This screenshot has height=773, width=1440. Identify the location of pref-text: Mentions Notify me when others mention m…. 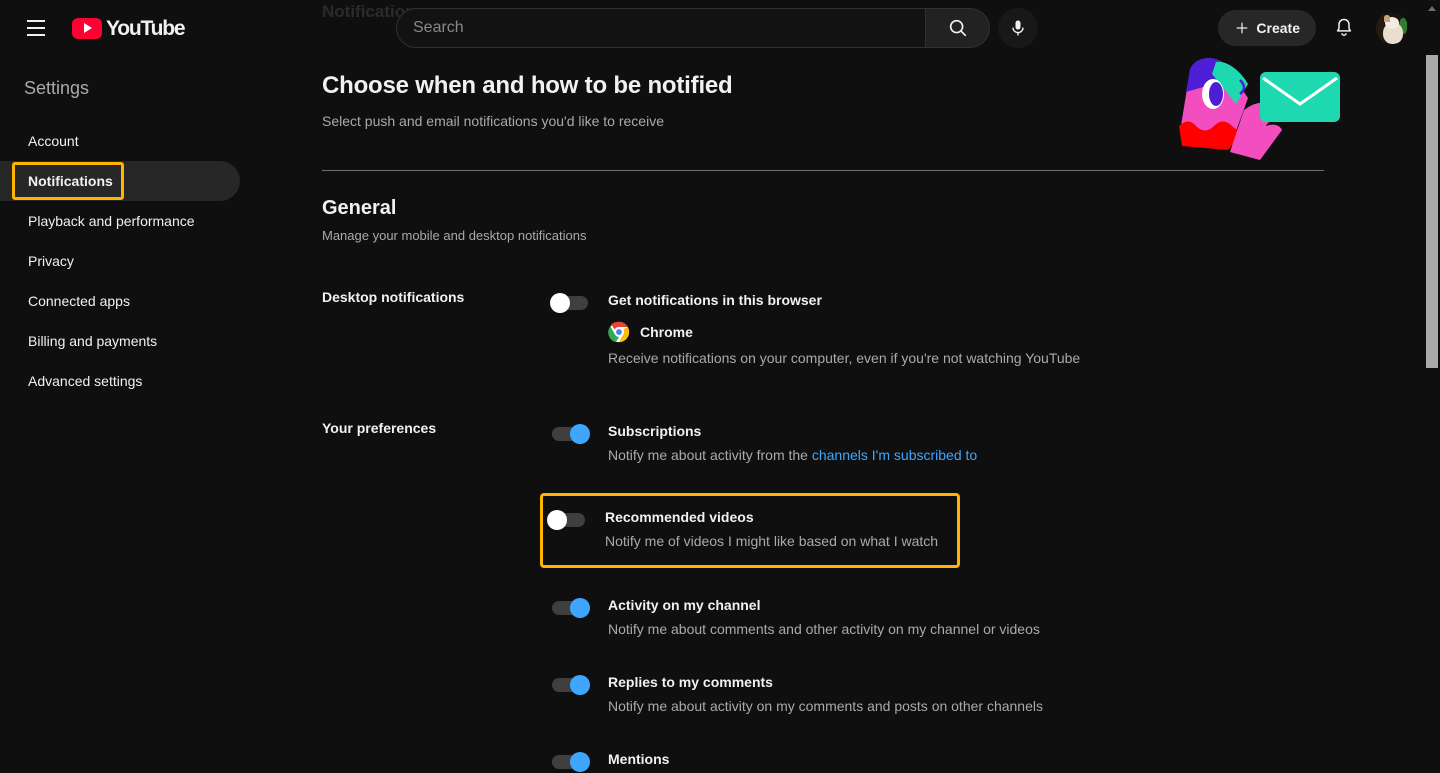
(742, 761).